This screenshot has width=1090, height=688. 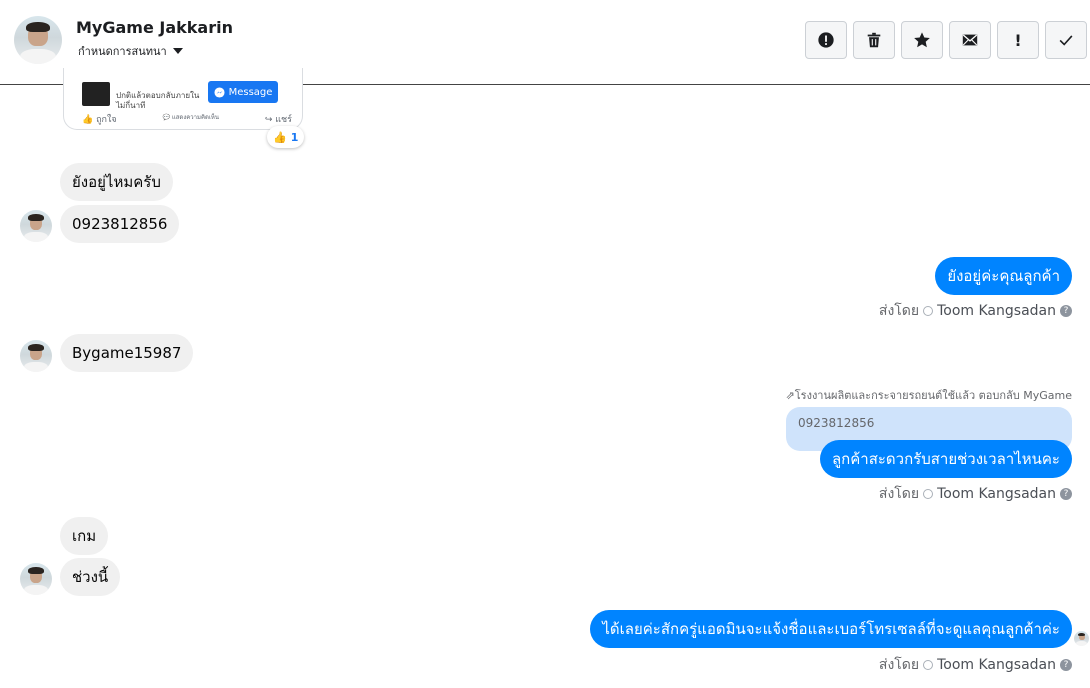 I want to click on post-actions: 👍 ถูกใจ 💬 แสดงความคิดเห็น ↪ แชร์, so click(x=187, y=119).